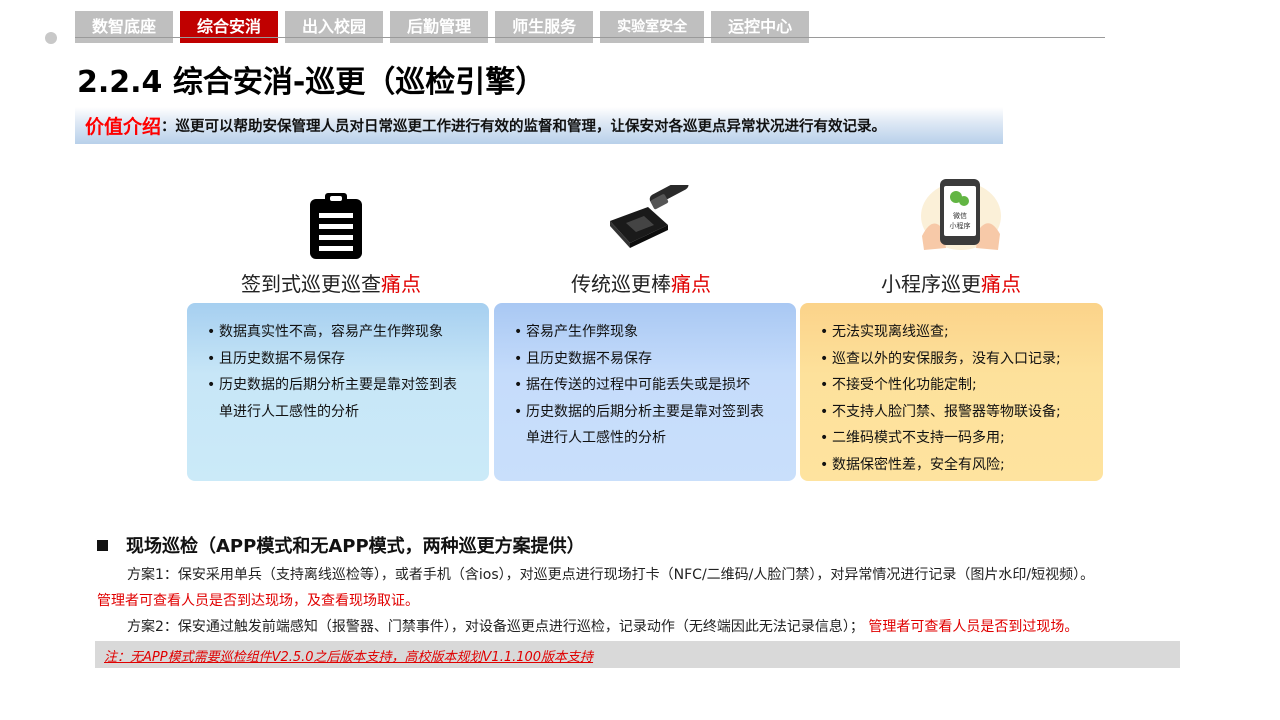  I want to click on value-intro-label: 价值介绍, so click(123, 127).